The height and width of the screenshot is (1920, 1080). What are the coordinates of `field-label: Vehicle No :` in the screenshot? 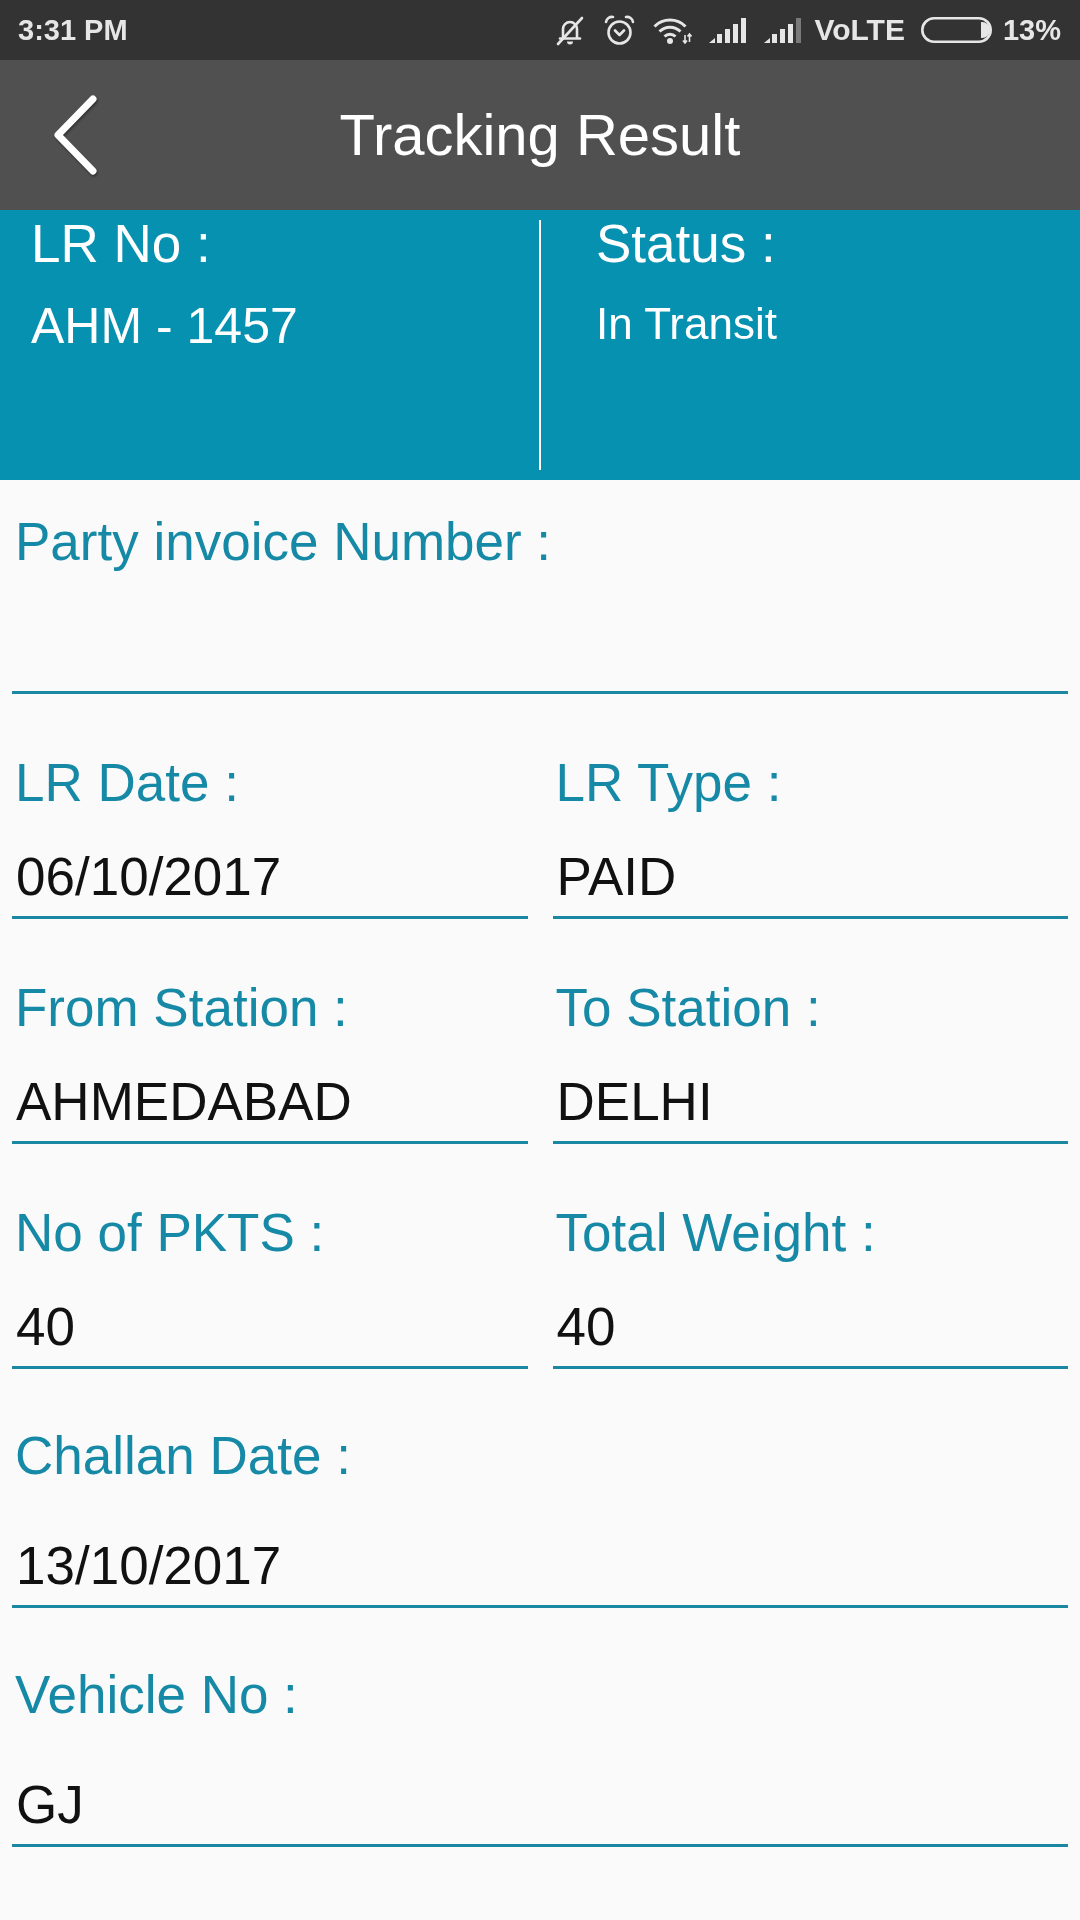 It's located at (156, 1695).